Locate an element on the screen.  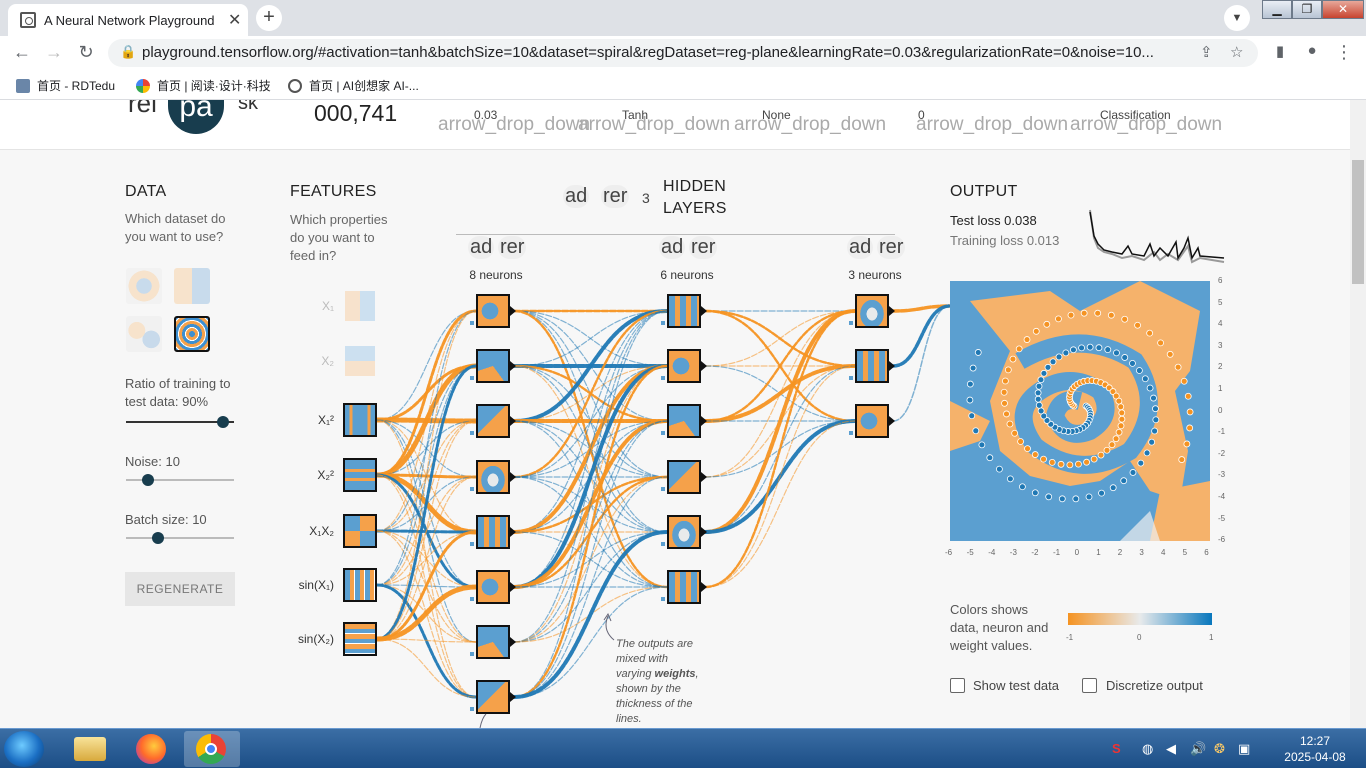
output-heading: OUTPUT is located at coordinates (984, 191).